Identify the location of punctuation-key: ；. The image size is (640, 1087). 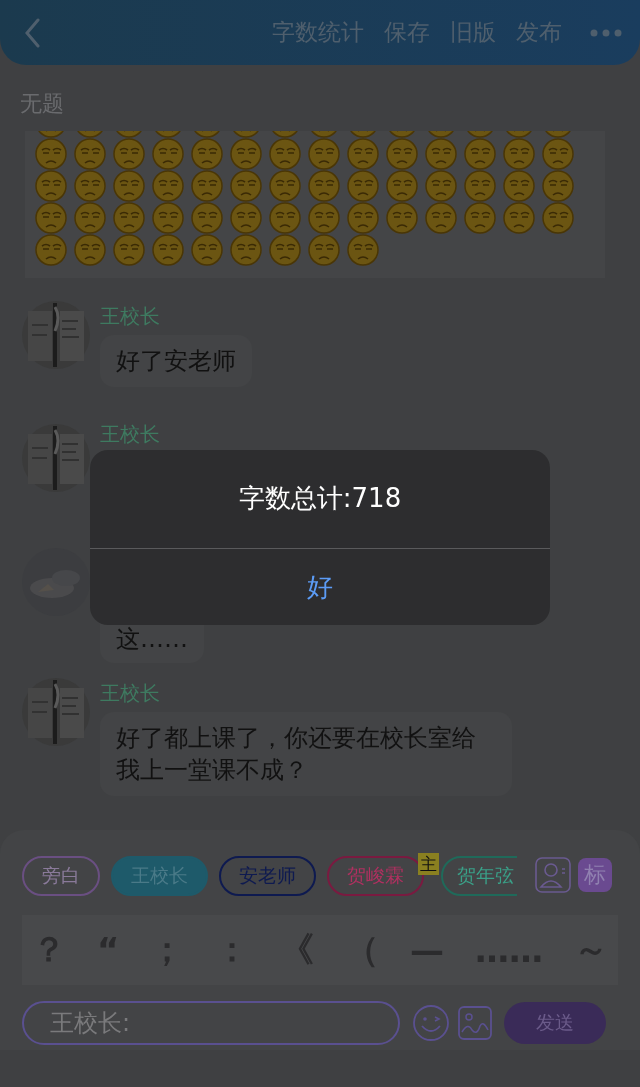
(167, 950).